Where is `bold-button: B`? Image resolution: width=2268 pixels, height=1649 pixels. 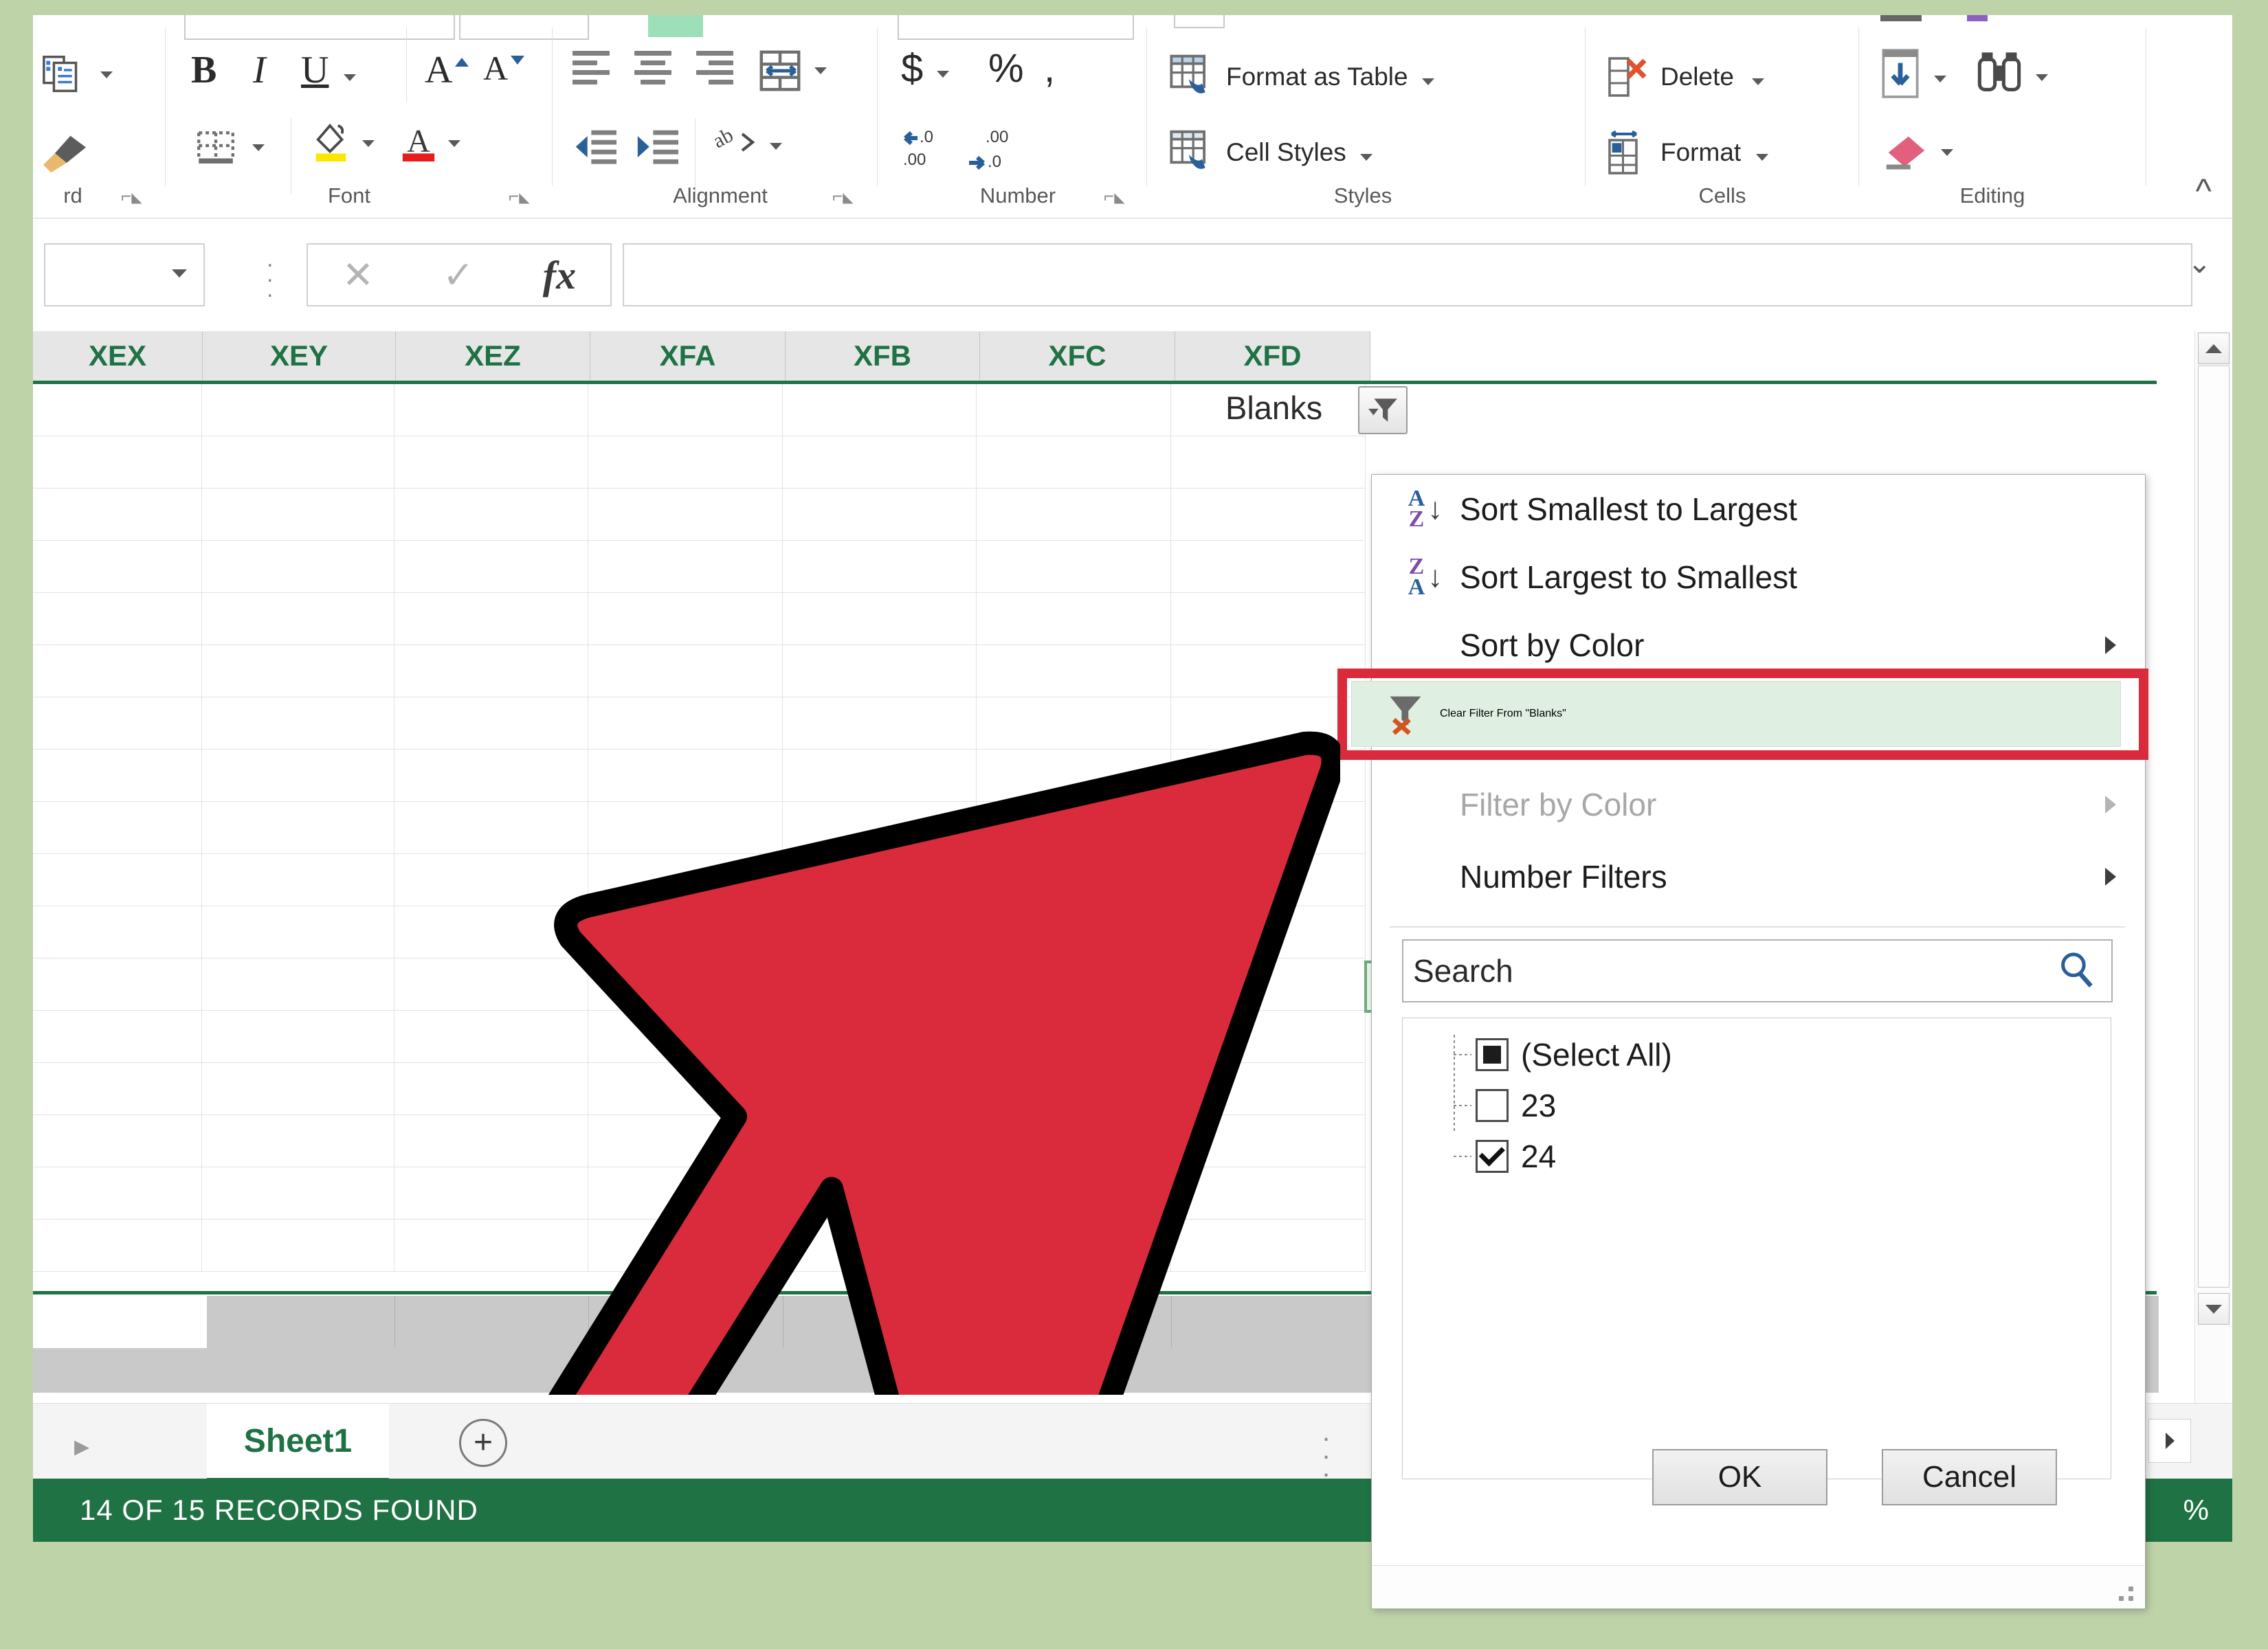 bold-button: B is located at coordinates (203, 70).